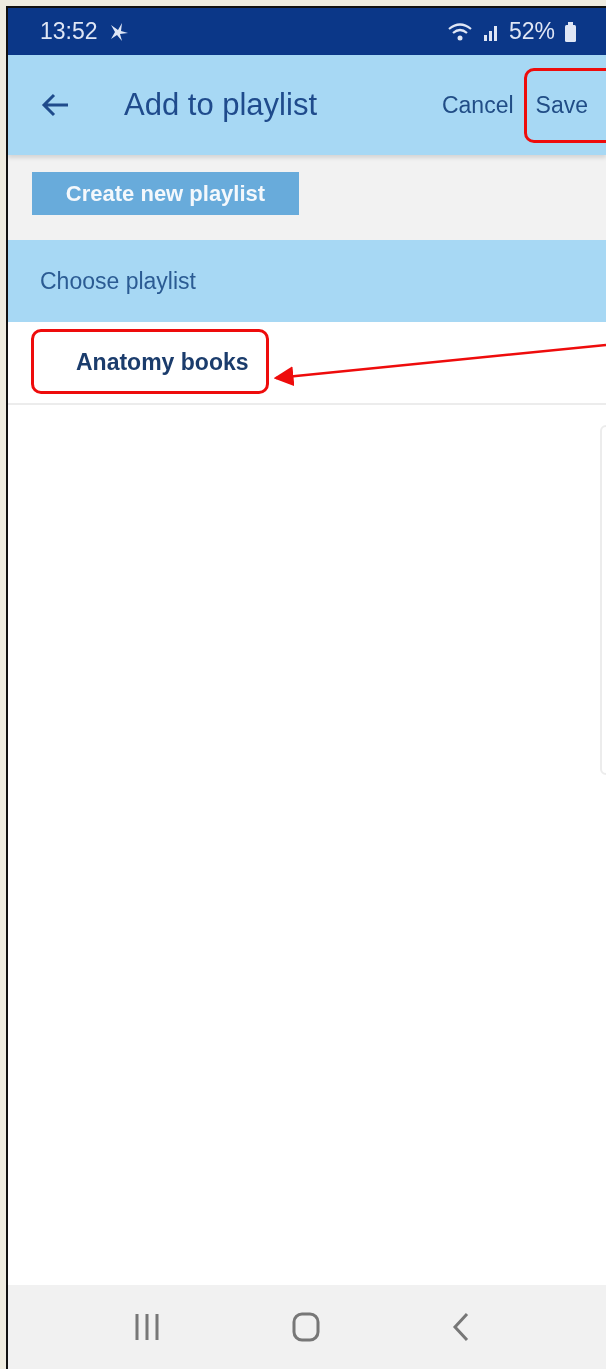 The width and height of the screenshot is (606, 1369). Describe the element at coordinates (459, 31) in the screenshot. I see `wifi-icon` at that location.